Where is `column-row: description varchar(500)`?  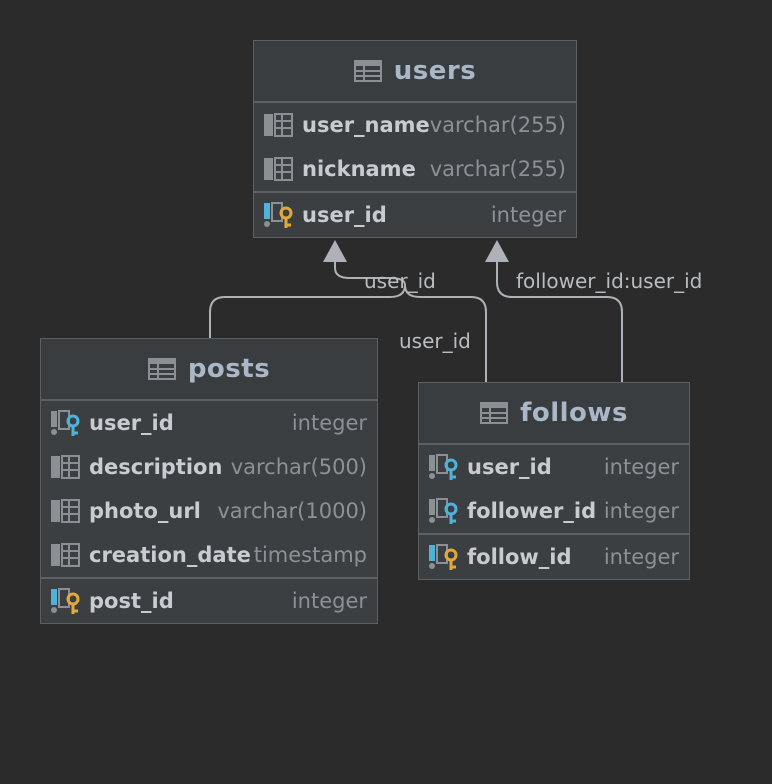 column-row: description varchar(500) is located at coordinates (209, 467).